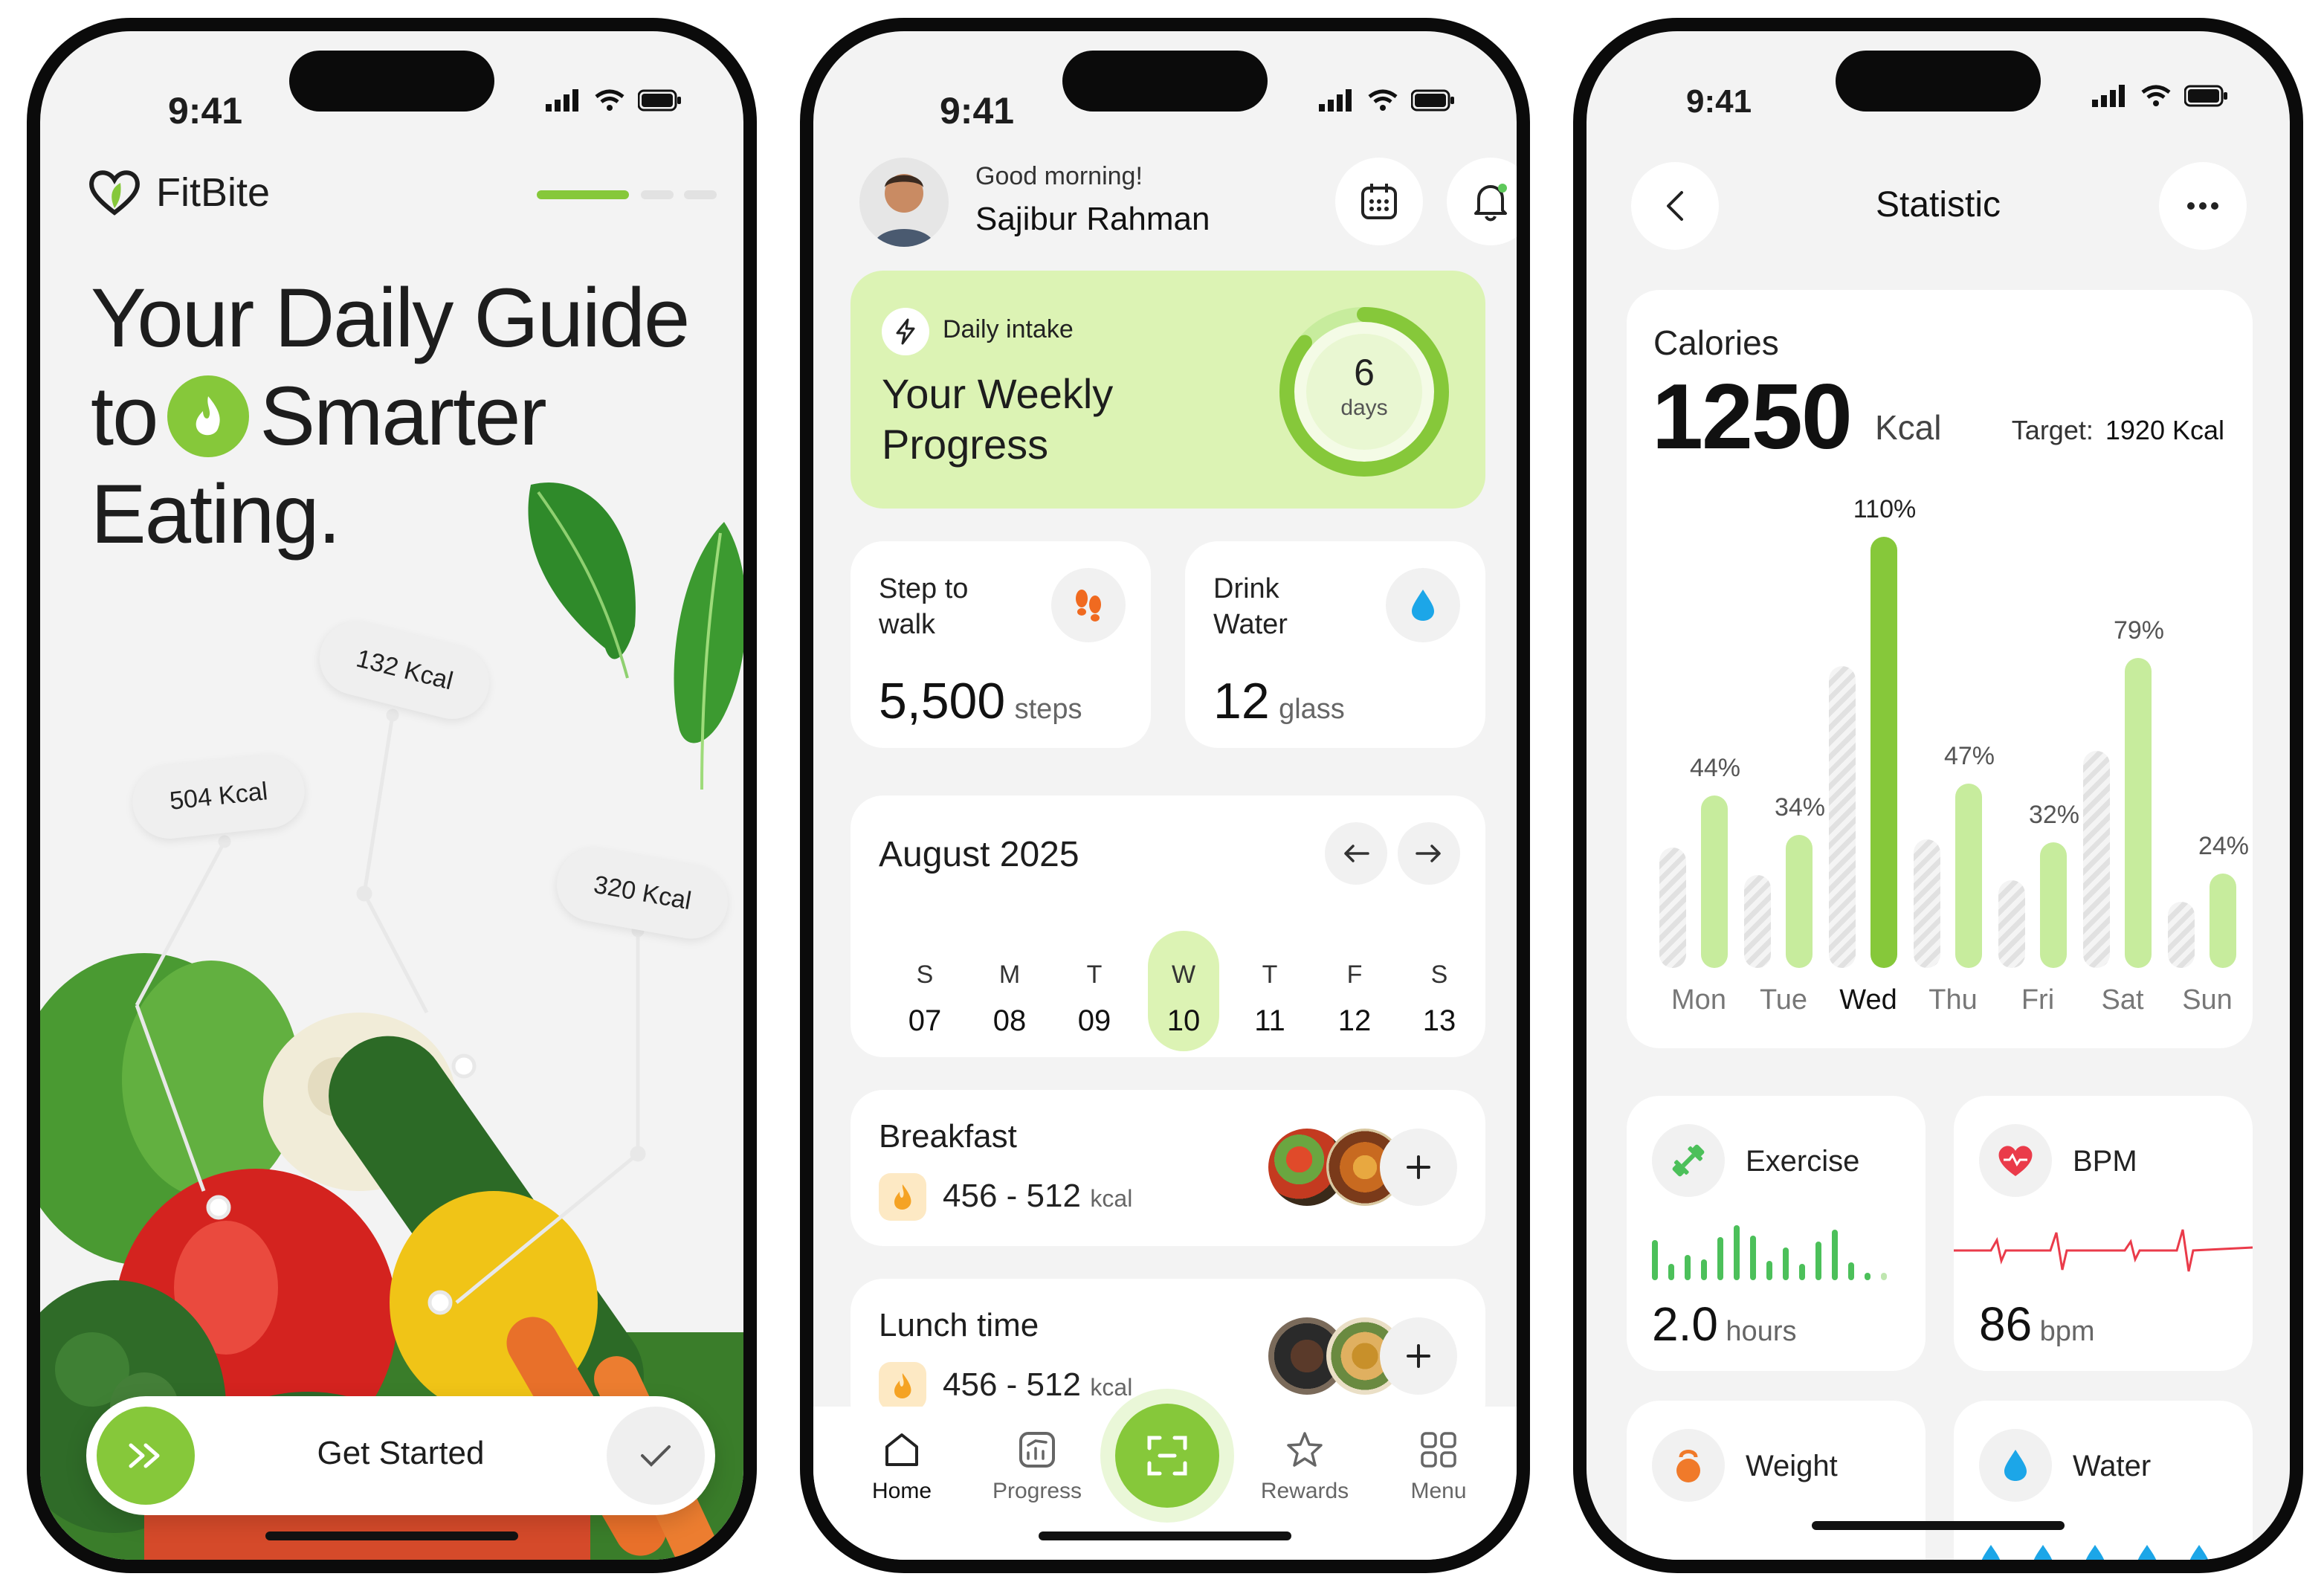 Image resolution: width=2324 pixels, height=1588 pixels. What do you see at coordinates (1438, 1450) in the screenshot?
I see `grid-icon` at bounding box center [1438, 1450].